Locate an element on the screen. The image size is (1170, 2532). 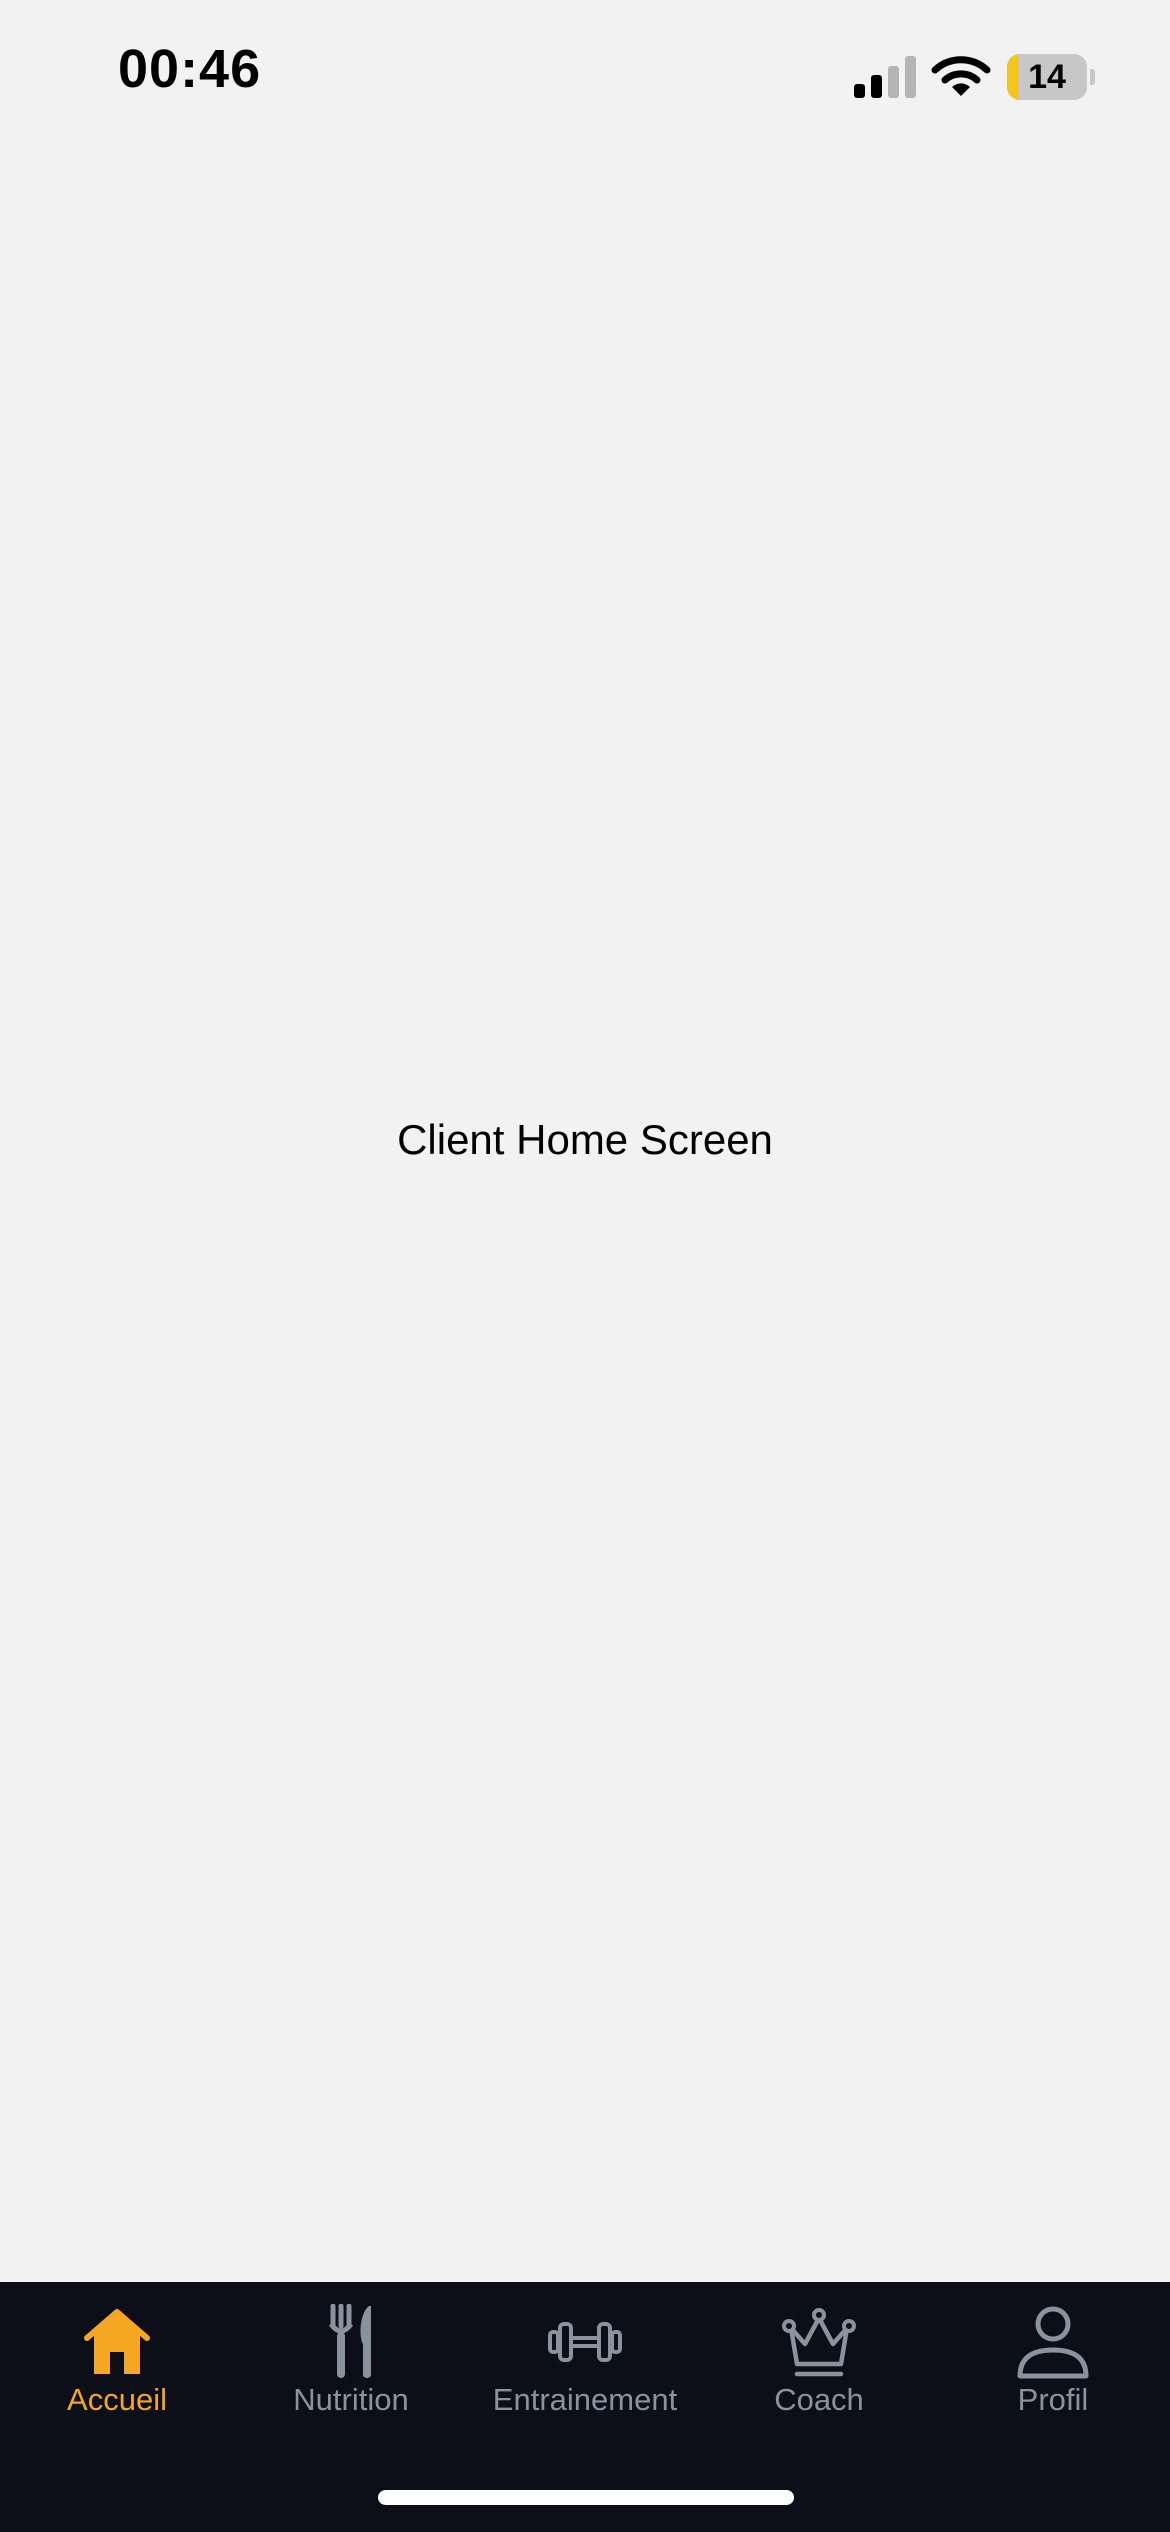
home-icon is located at coordinates (117, 2341).